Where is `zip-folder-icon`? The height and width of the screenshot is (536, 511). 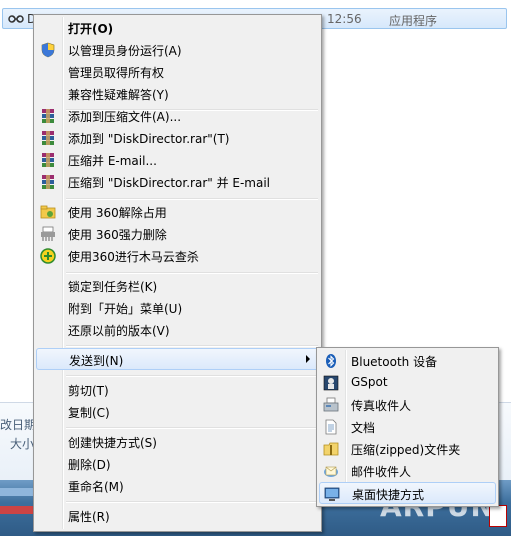 zip-folder-icon is located at coordinates (331, 449).